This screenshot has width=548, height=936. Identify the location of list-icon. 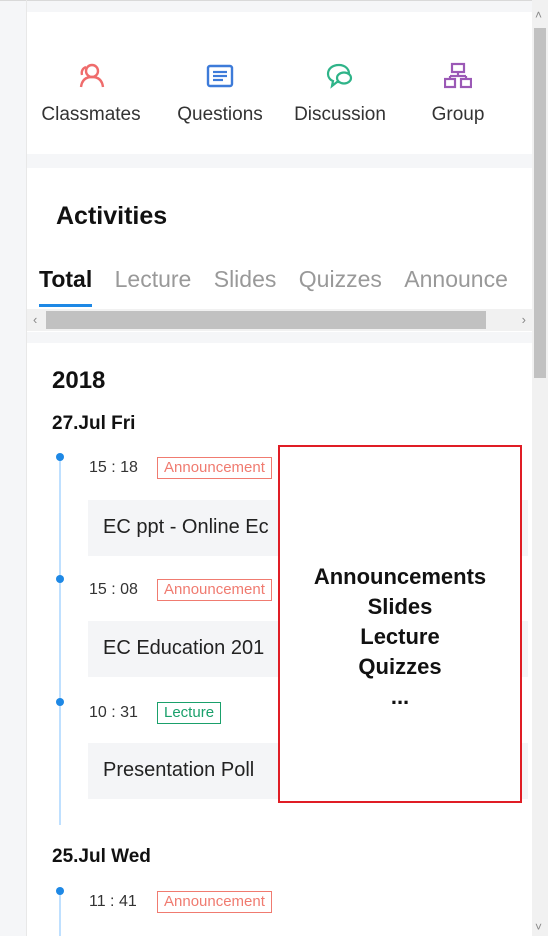
(220, 76).